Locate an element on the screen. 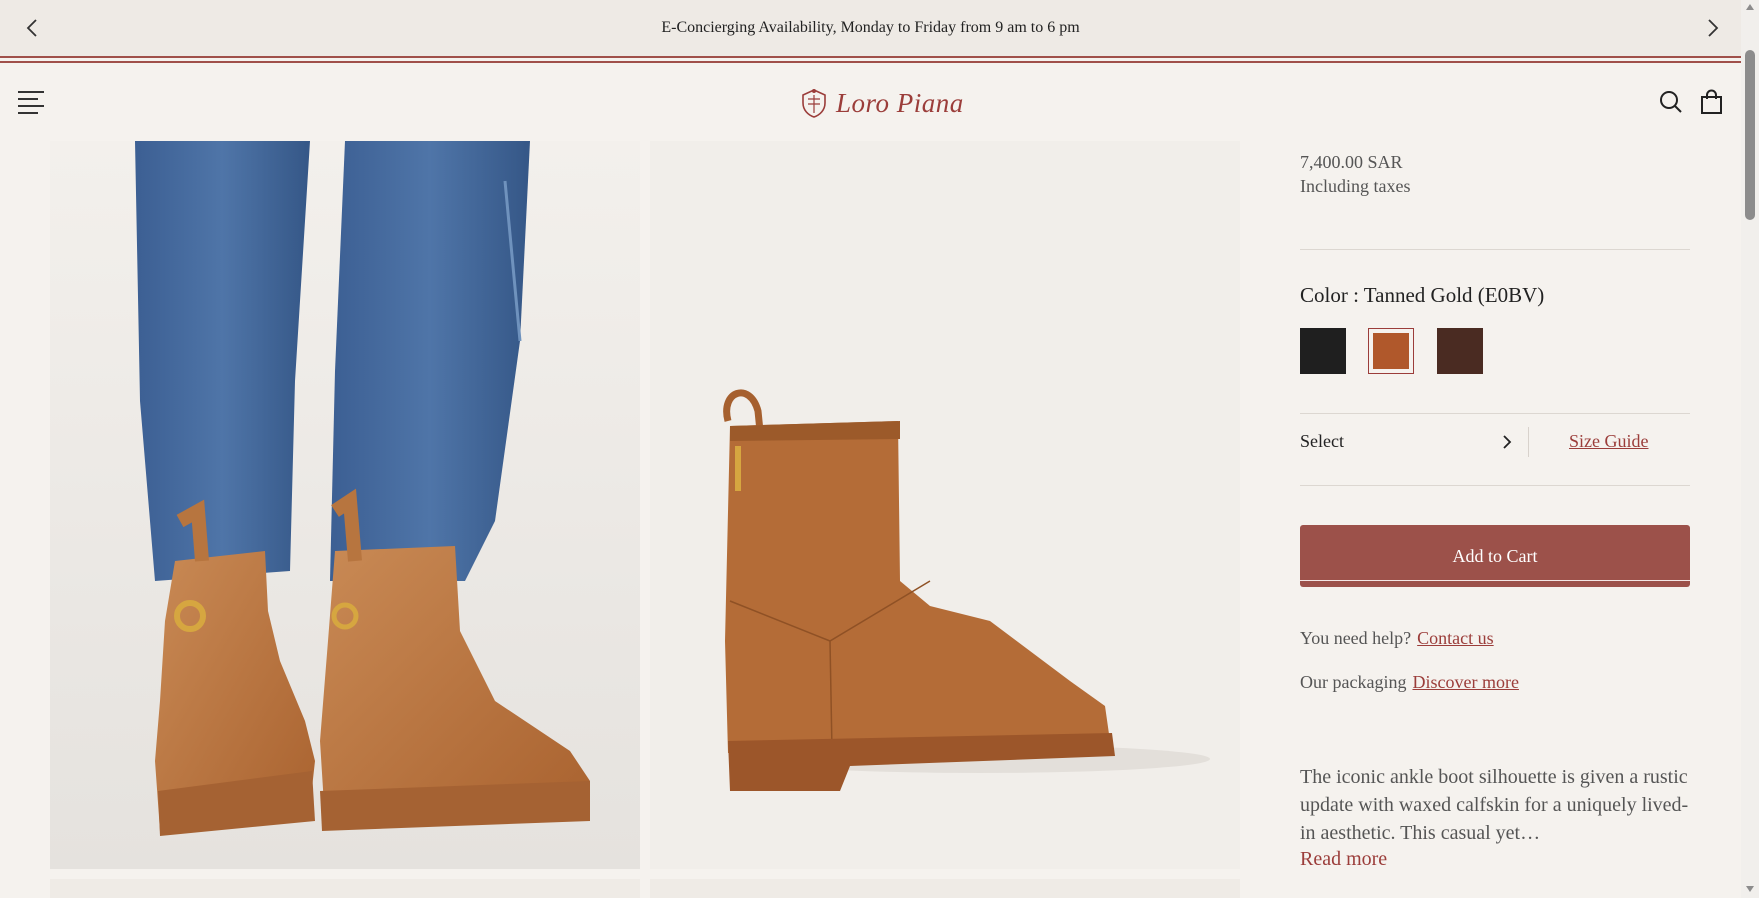  brand-wordmark: Loro Piana is located at coordinates (900, 102).